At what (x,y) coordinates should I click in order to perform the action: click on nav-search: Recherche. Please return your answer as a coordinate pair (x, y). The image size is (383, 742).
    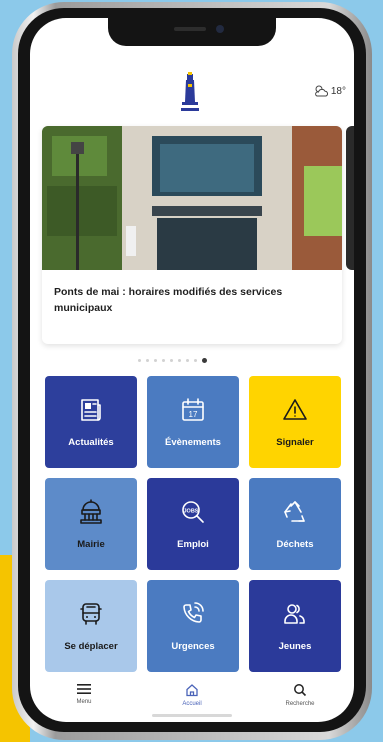
    Looking at the image, I should click on (300, 695).